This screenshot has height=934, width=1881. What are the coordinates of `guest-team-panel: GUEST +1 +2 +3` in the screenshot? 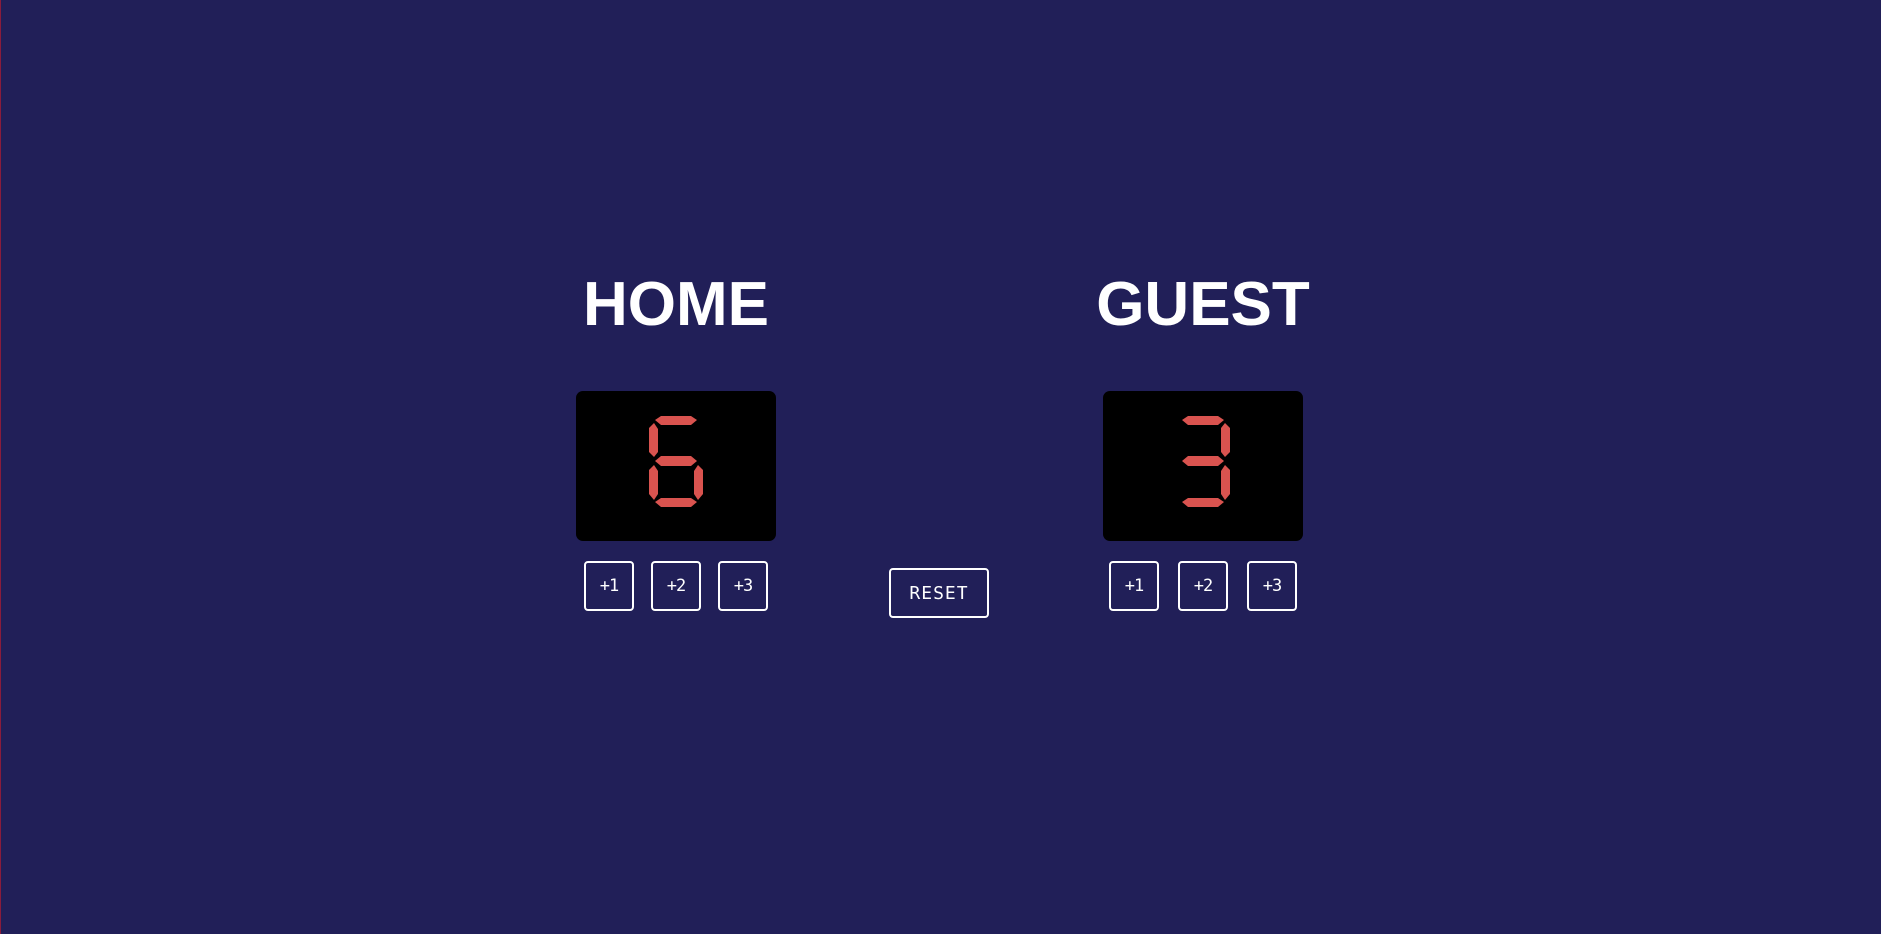 It's located at (1203, 440).